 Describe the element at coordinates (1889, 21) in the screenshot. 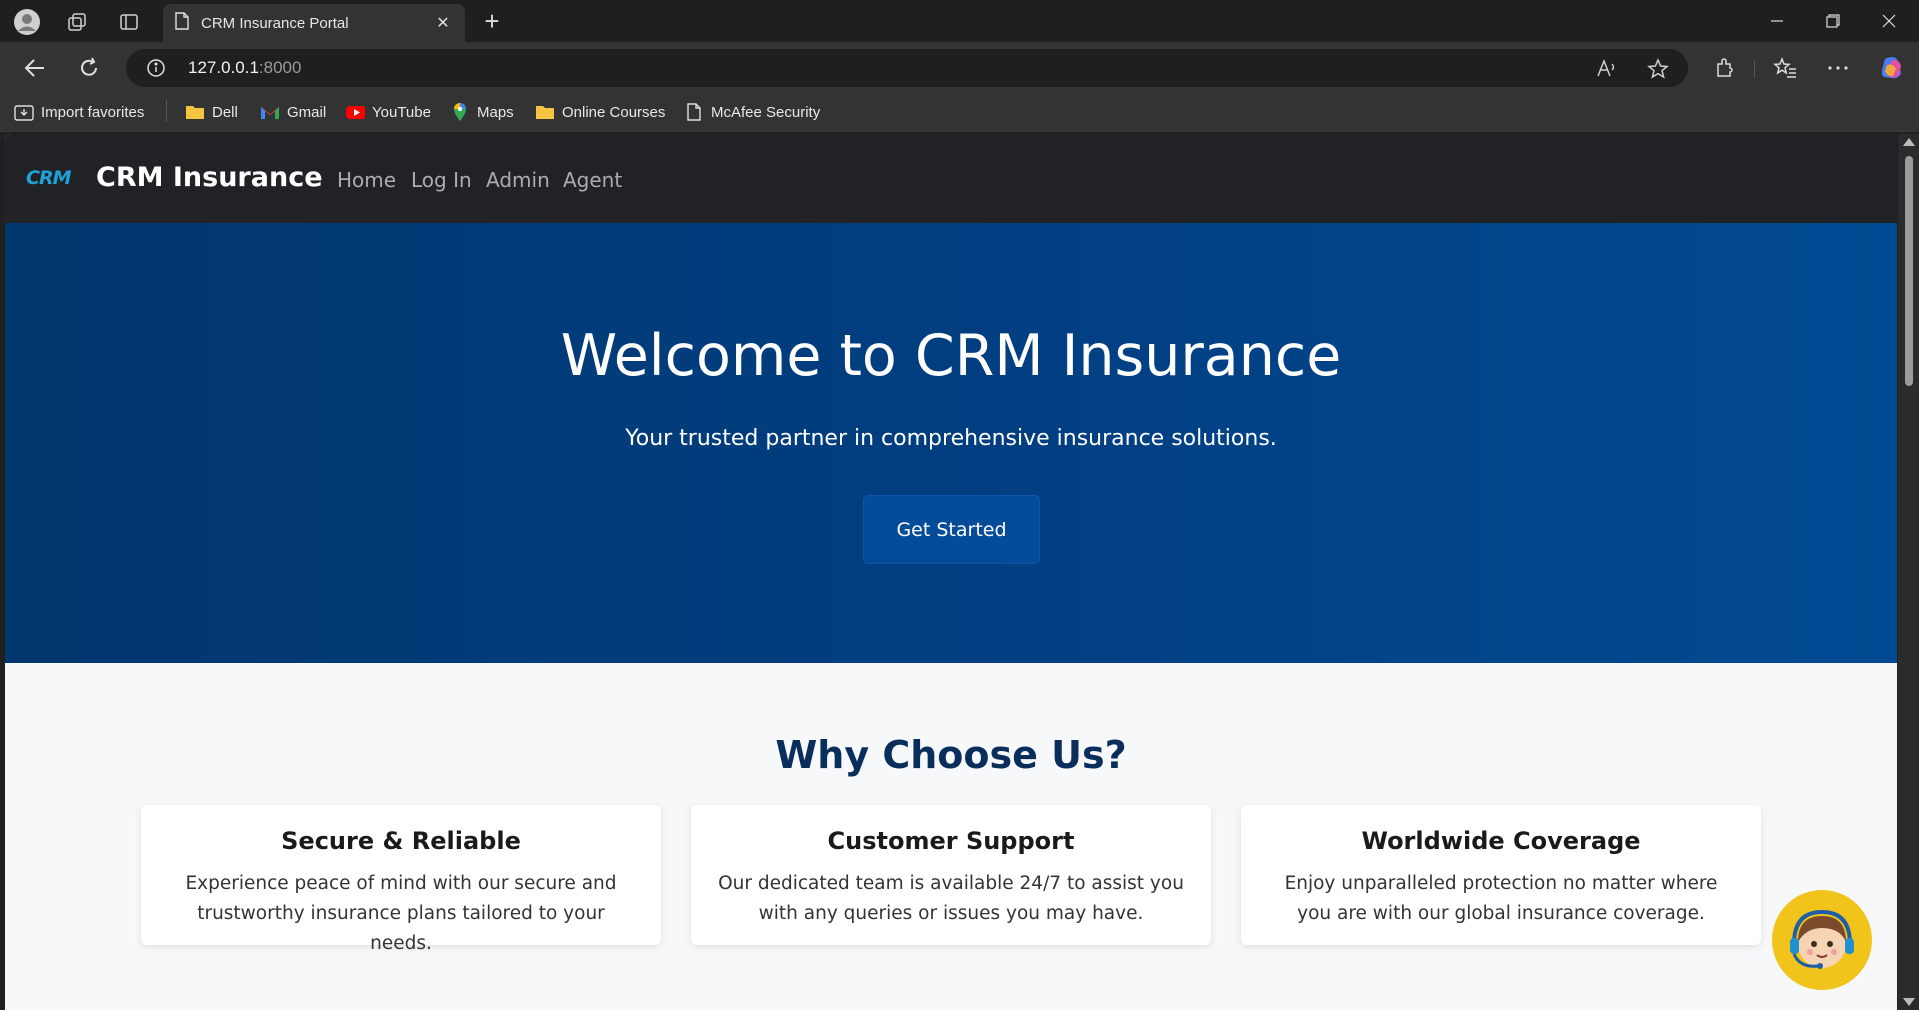

I see `close-window-icon` at that location.